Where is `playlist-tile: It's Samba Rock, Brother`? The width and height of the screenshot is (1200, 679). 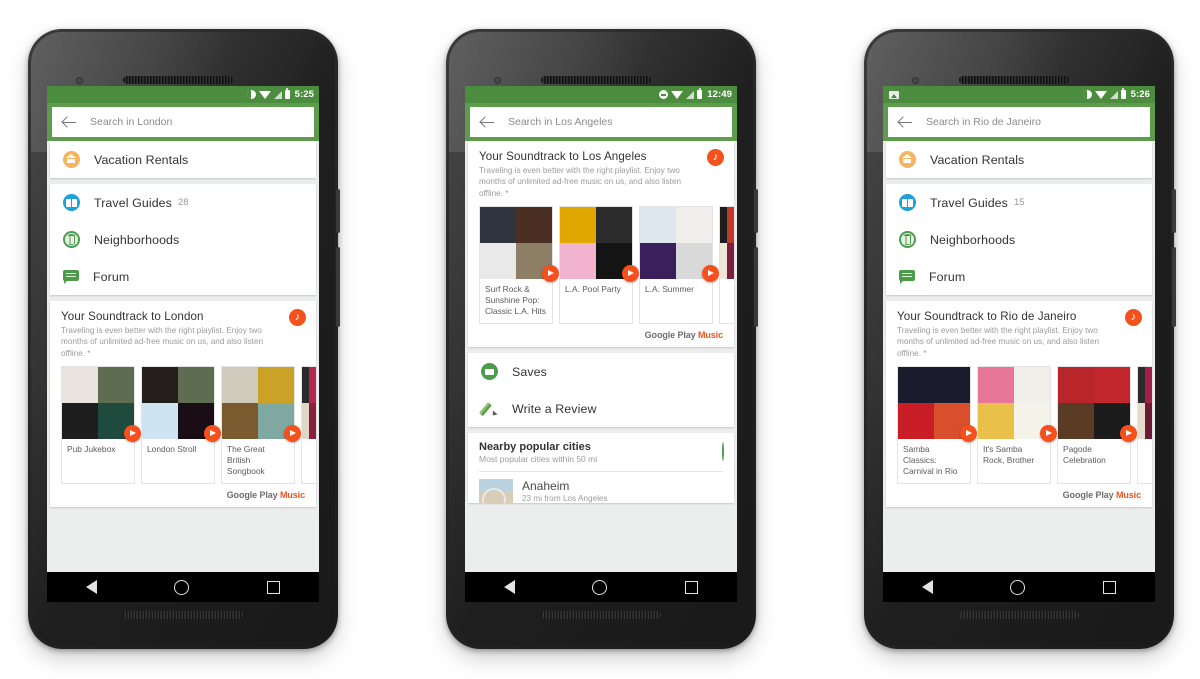 playlist-tile: It's Samba Rock, Brother is located at coordinates (1017, 425).